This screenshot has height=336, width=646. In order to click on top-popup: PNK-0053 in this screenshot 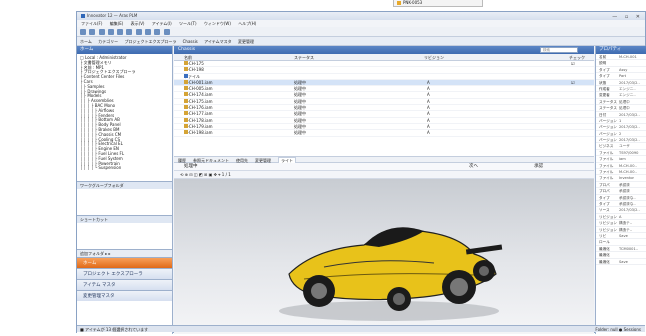, I will do `click(438, 3)`.